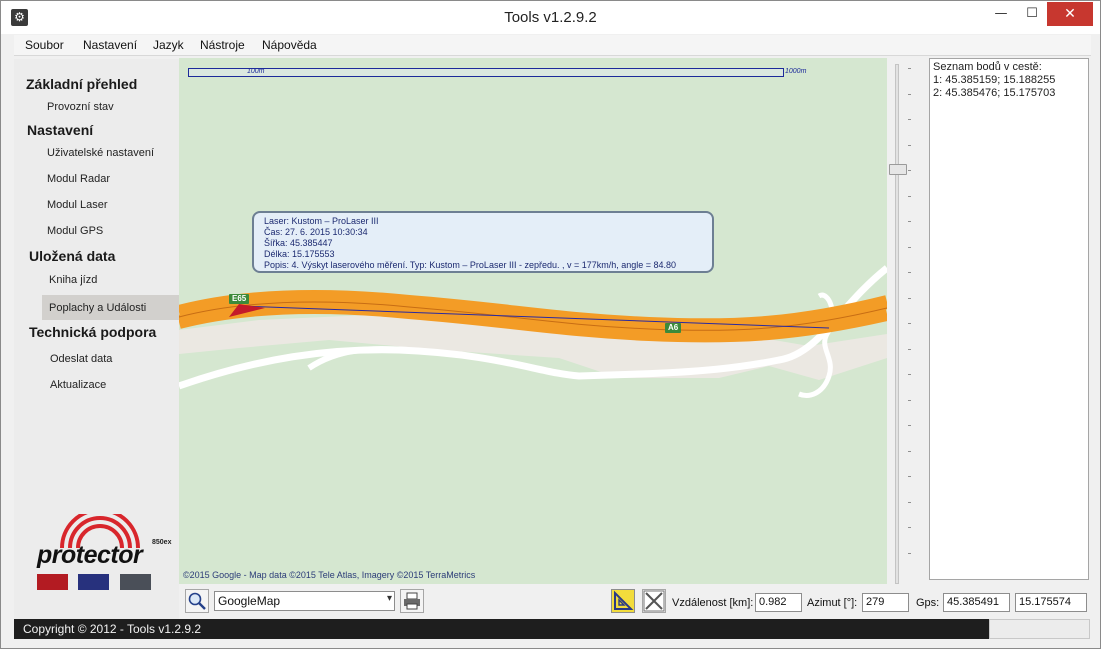  I want to click on logo-wordmark: protector, so click(90, 555).